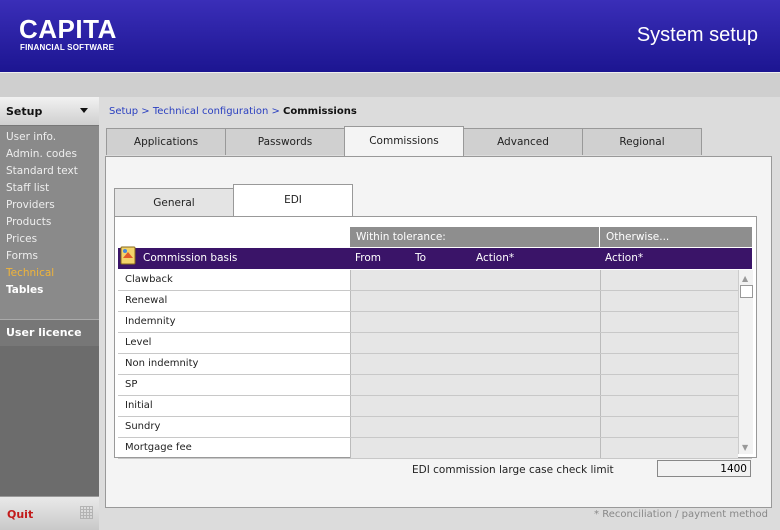  What do you see at coordinates (745, 362) in the screenshot?
I see `grid-scrollbar: ▲ ▼` at bounding box center [745, 362].